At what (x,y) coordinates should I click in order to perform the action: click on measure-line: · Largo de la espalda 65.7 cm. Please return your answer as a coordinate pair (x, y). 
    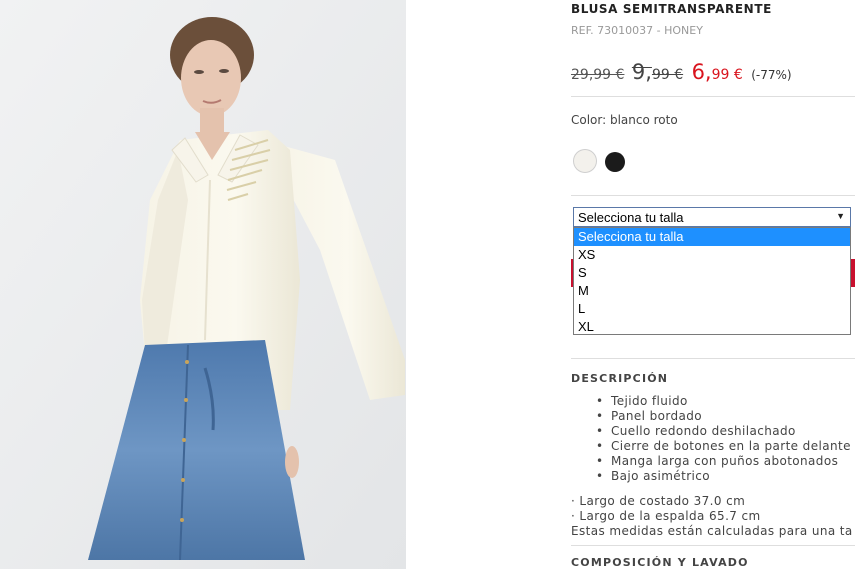
    Looking at the image, I should click on (666, 516).